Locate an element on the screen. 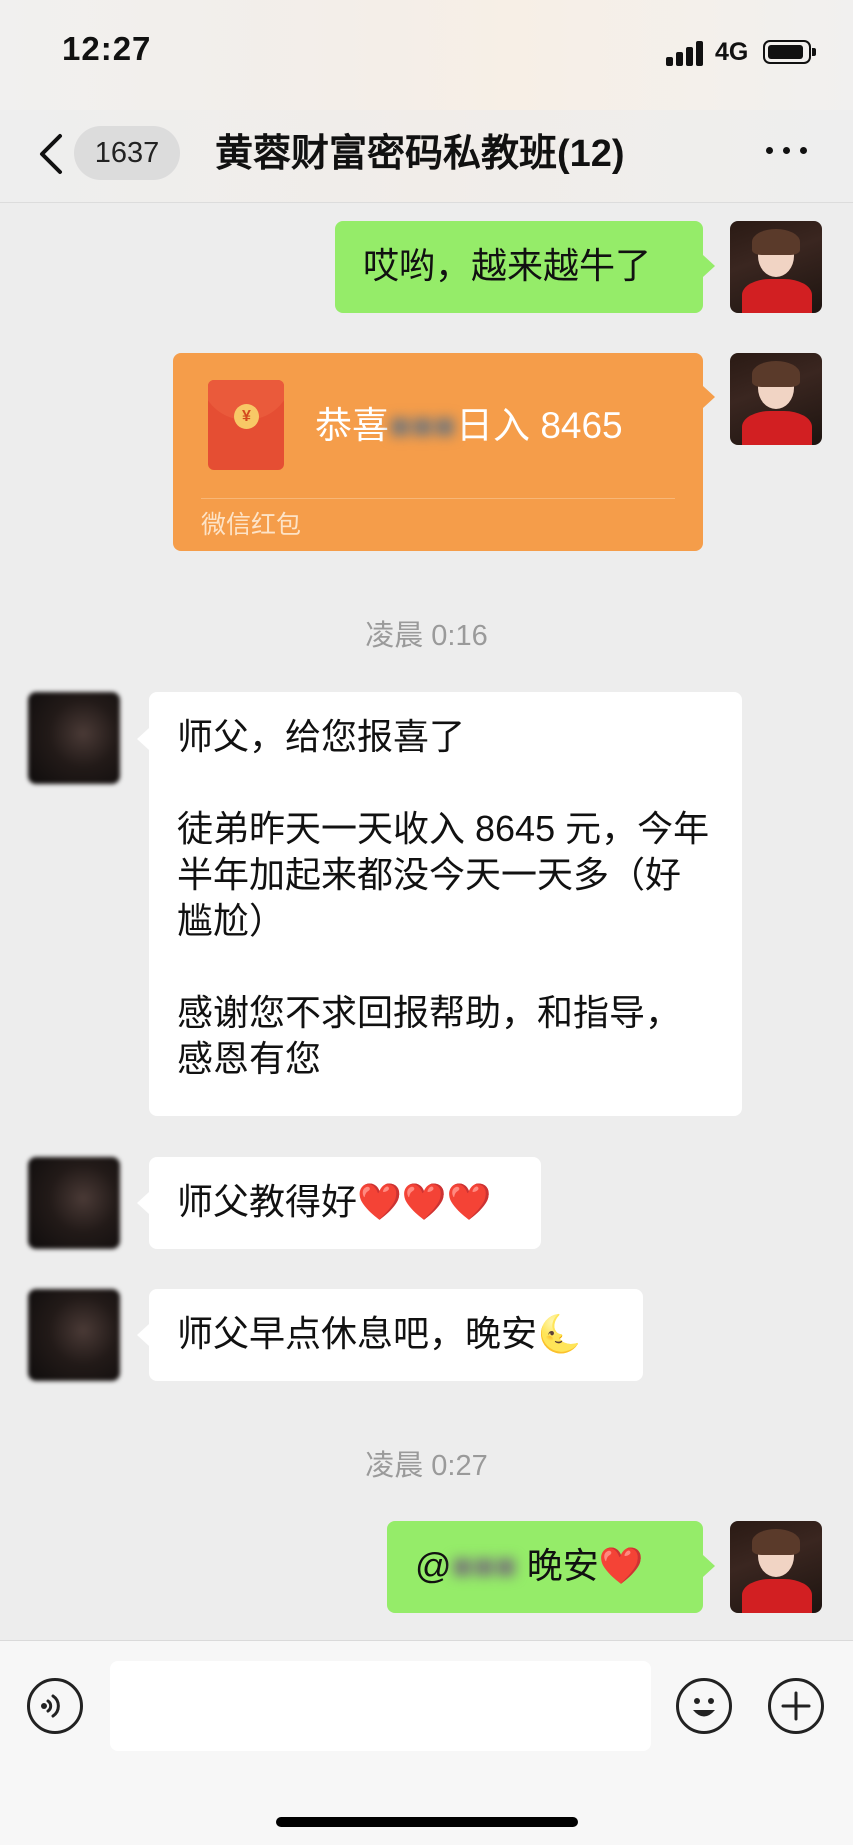 Image resolution: width=853 pixels, height=1845 pixels. message-text: 师父教得好❤️❤️❤️ is located at coordinates (334, 1201).